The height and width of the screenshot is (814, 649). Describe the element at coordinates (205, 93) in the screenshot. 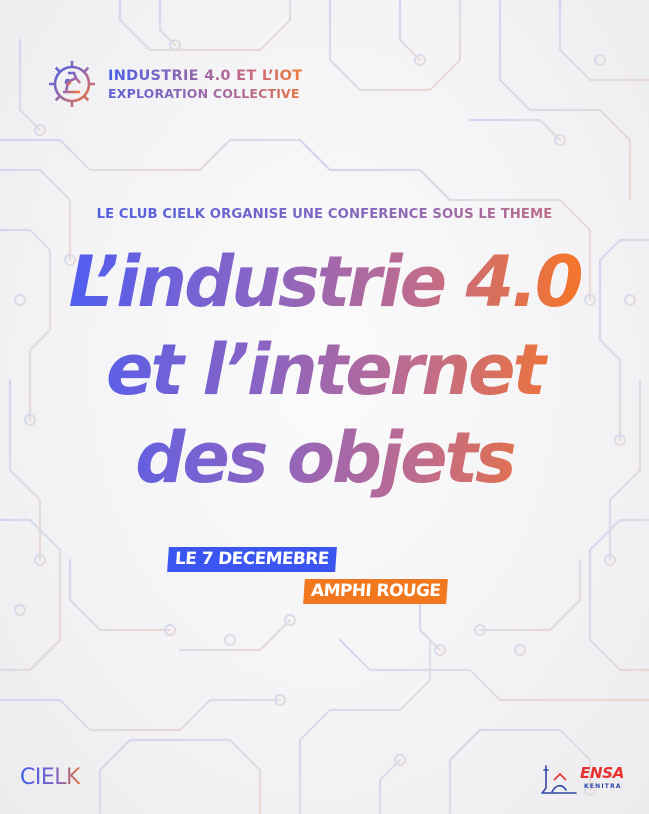

I see `brand-subtitle: EXPLORATION COLLECTIVE` at that location.